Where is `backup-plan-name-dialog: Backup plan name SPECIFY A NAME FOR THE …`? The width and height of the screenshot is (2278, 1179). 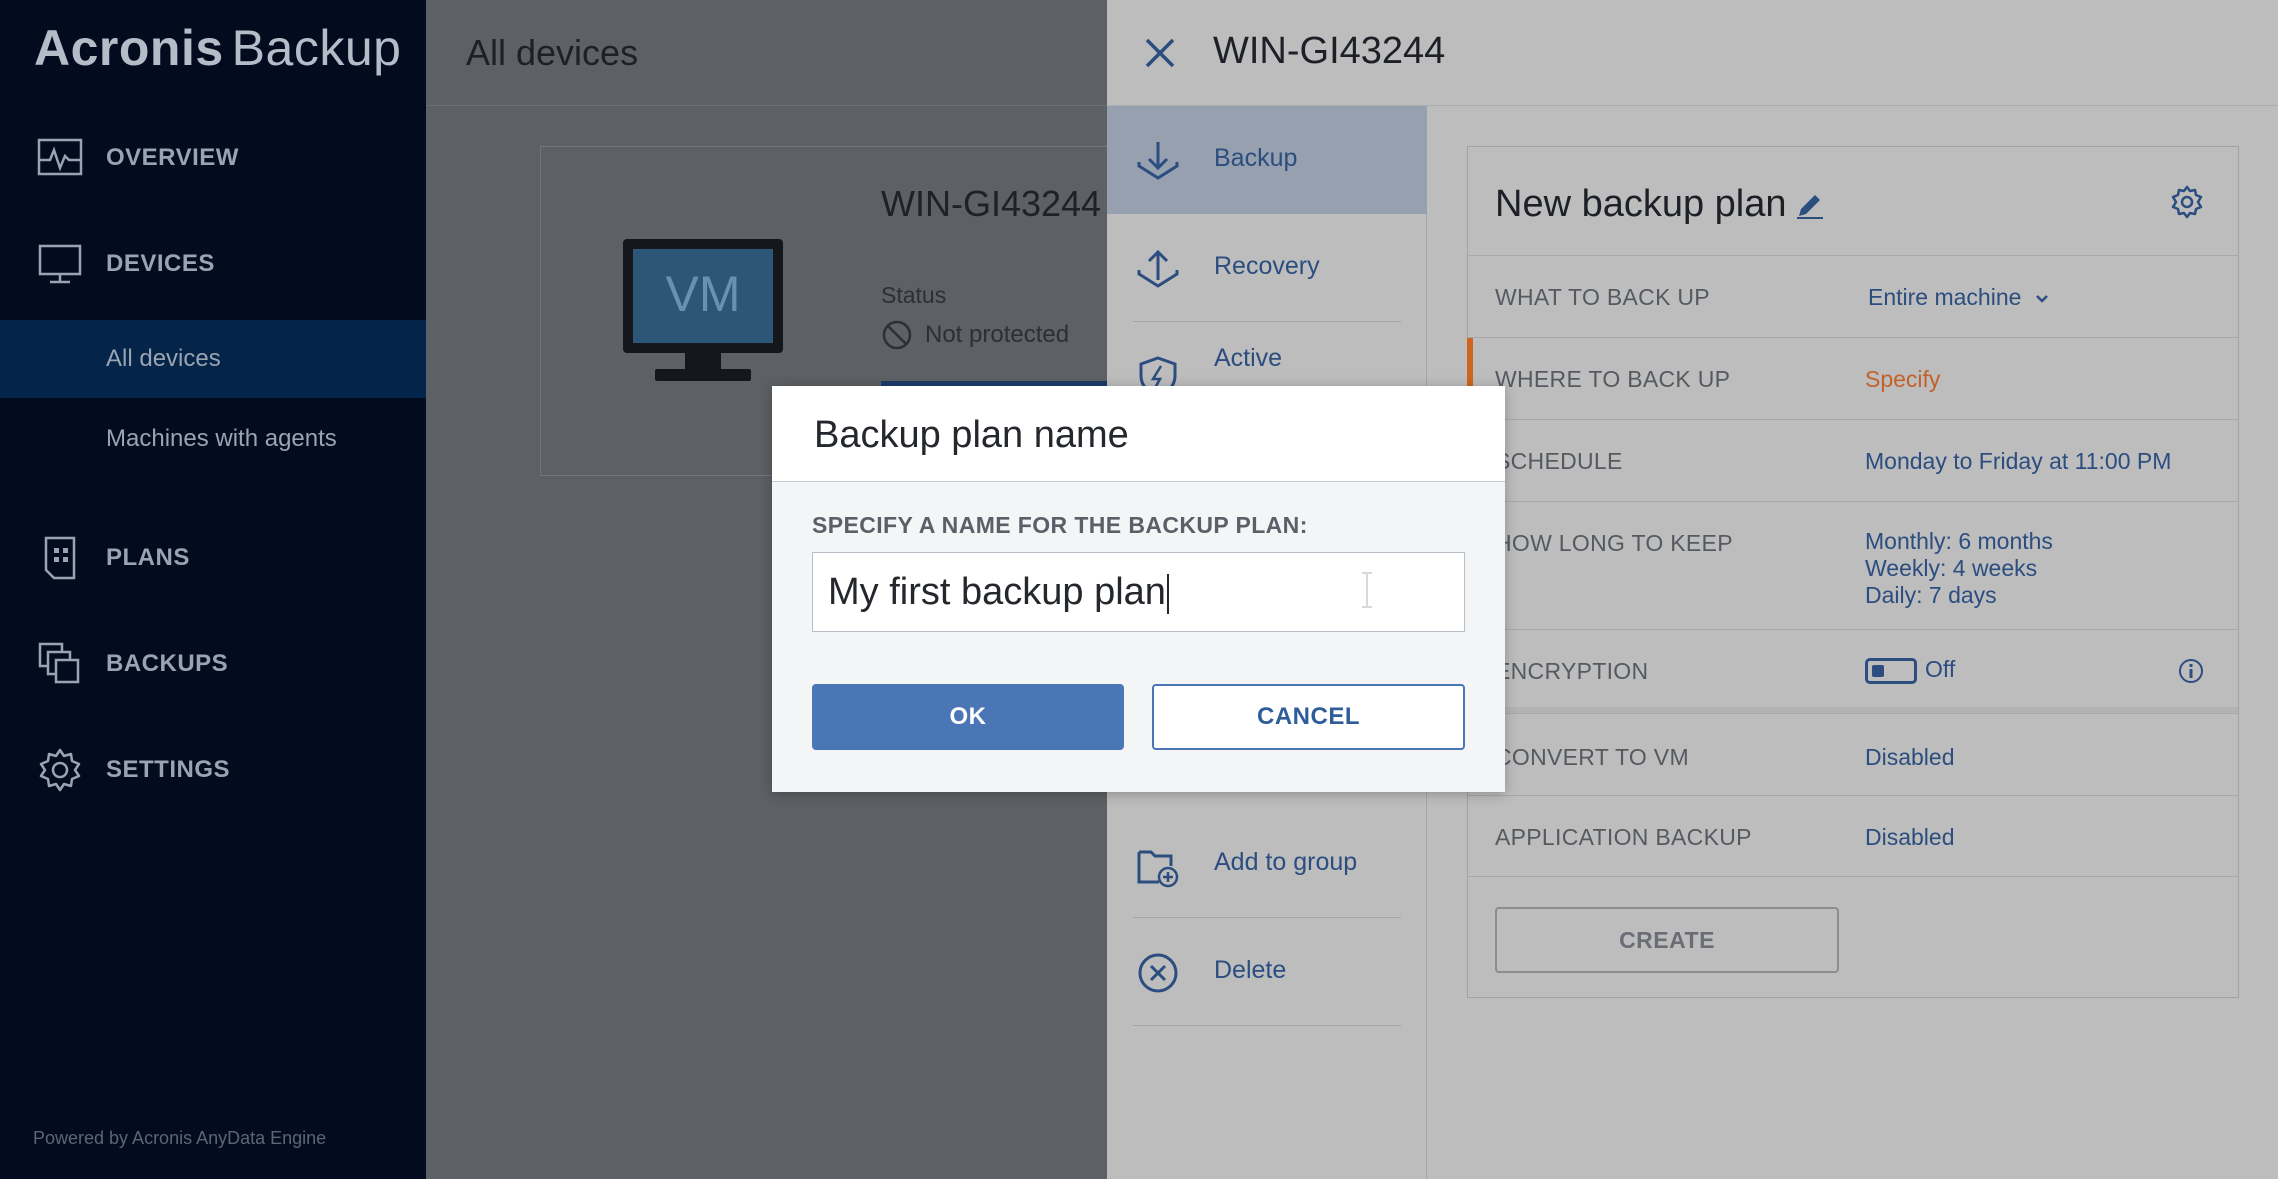 backup-plan-name-dialog: Backup plan name SPECIFY A NAME FOR THE … is located at coordinates (1138, 589).